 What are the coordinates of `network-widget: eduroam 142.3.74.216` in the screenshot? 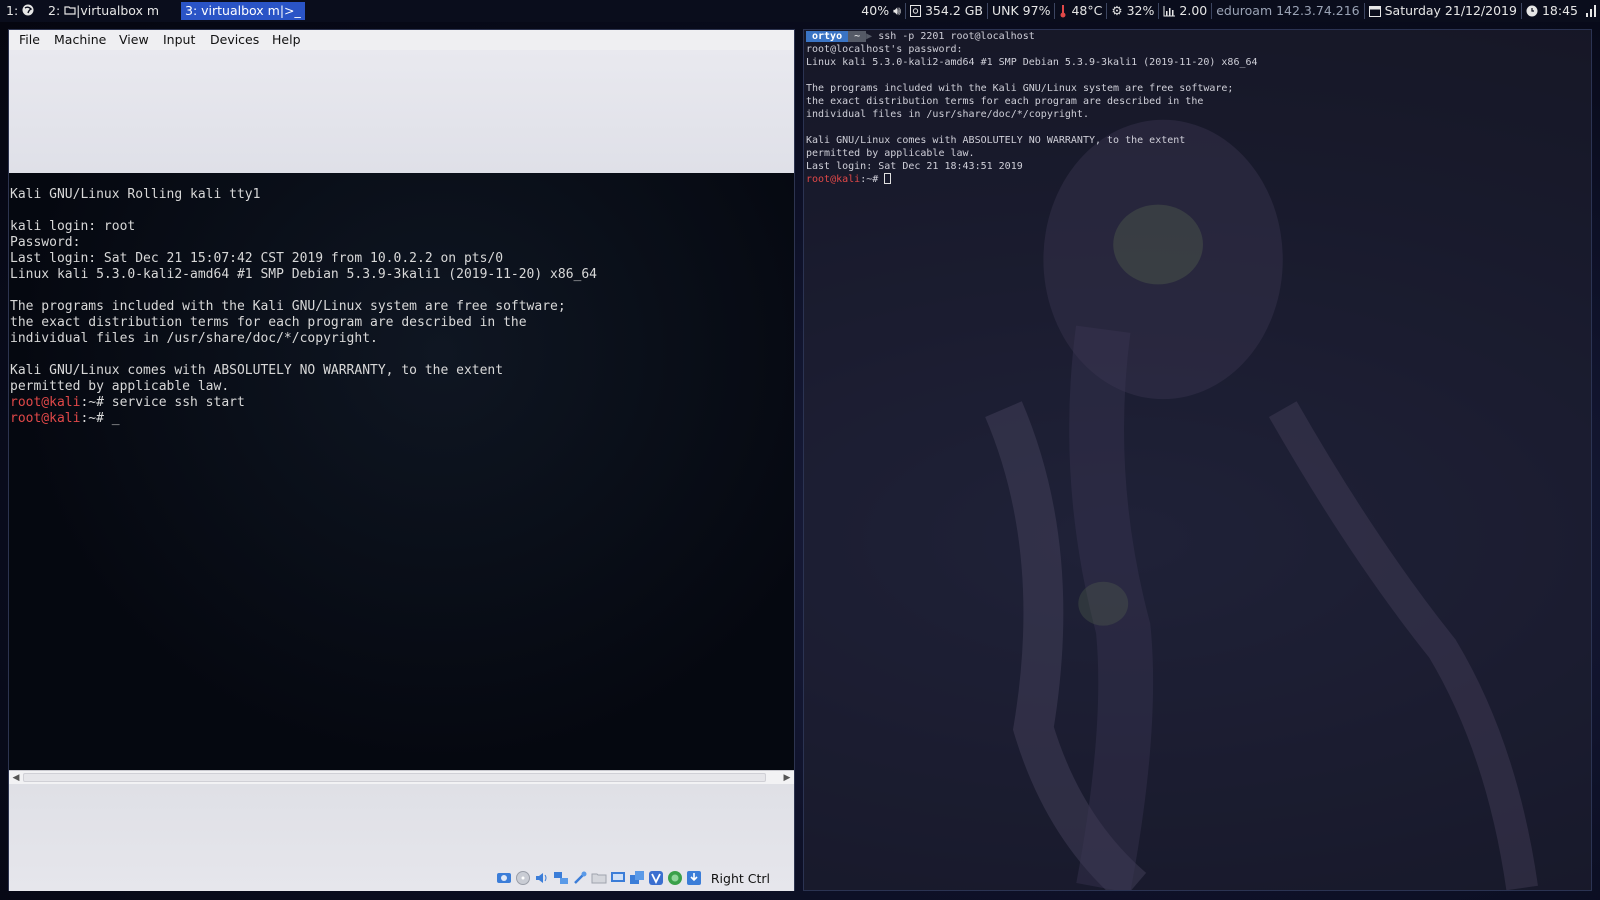 It's located at (1287, 11).